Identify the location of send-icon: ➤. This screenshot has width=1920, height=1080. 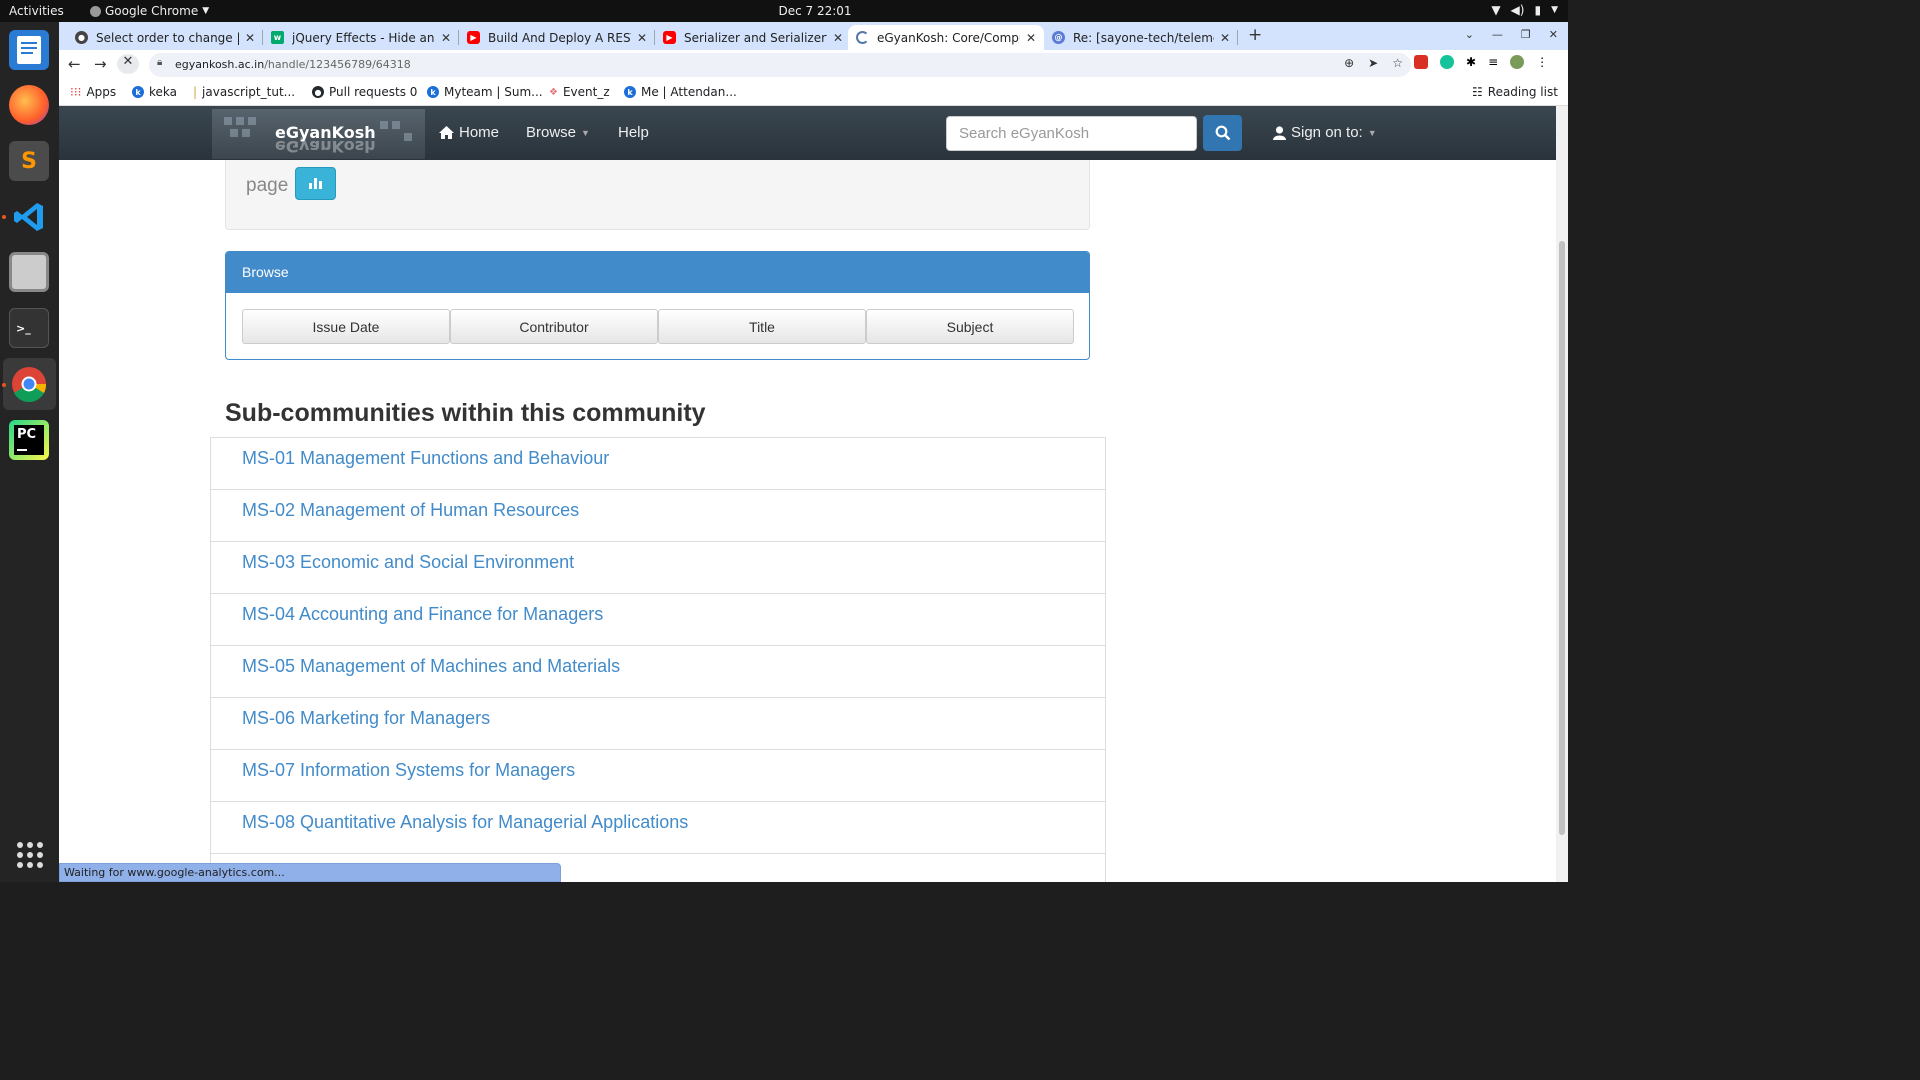
(1373, 63).